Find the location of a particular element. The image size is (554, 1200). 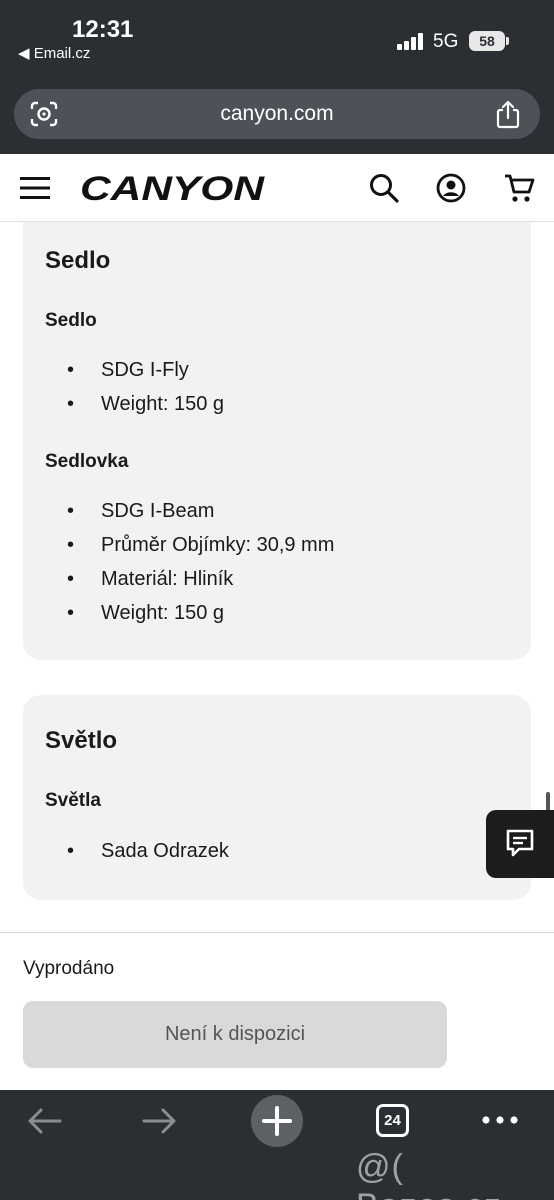

share-icon is located at coordinates (508, 114).